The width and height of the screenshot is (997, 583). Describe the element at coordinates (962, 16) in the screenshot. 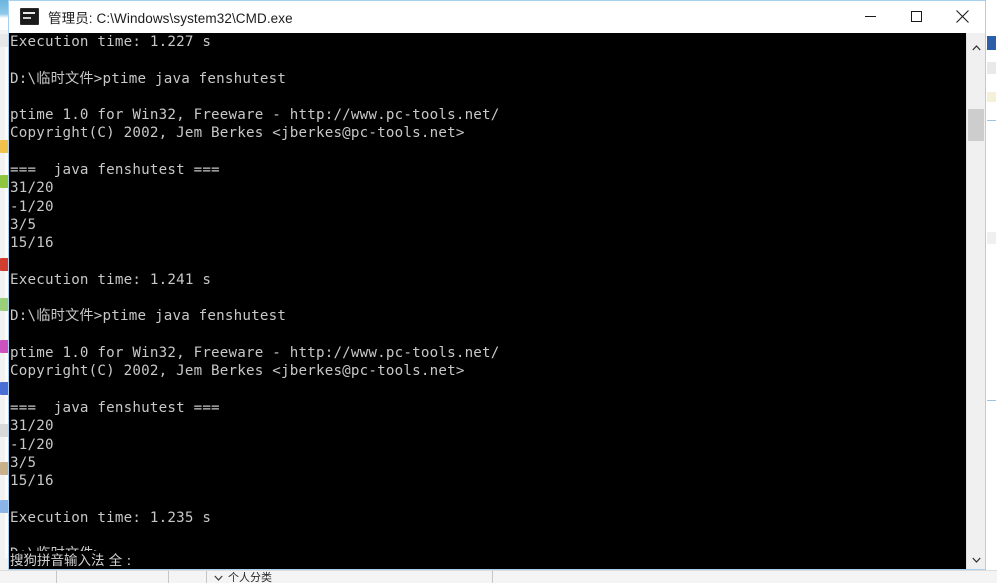

I see `close-button` at that location.